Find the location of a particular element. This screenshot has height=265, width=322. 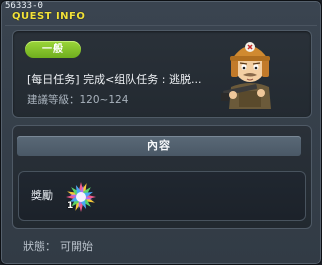

quest-category-badge: 一般 is located at coordinates (53, 49).